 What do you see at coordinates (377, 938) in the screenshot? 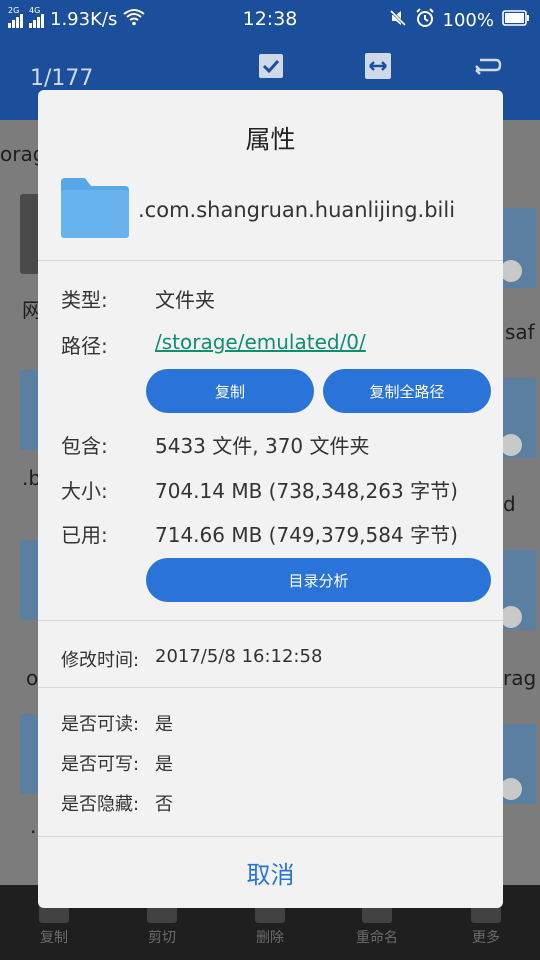
I see `bottom-rename-label: 重命名` at bounding box center [377, 938].